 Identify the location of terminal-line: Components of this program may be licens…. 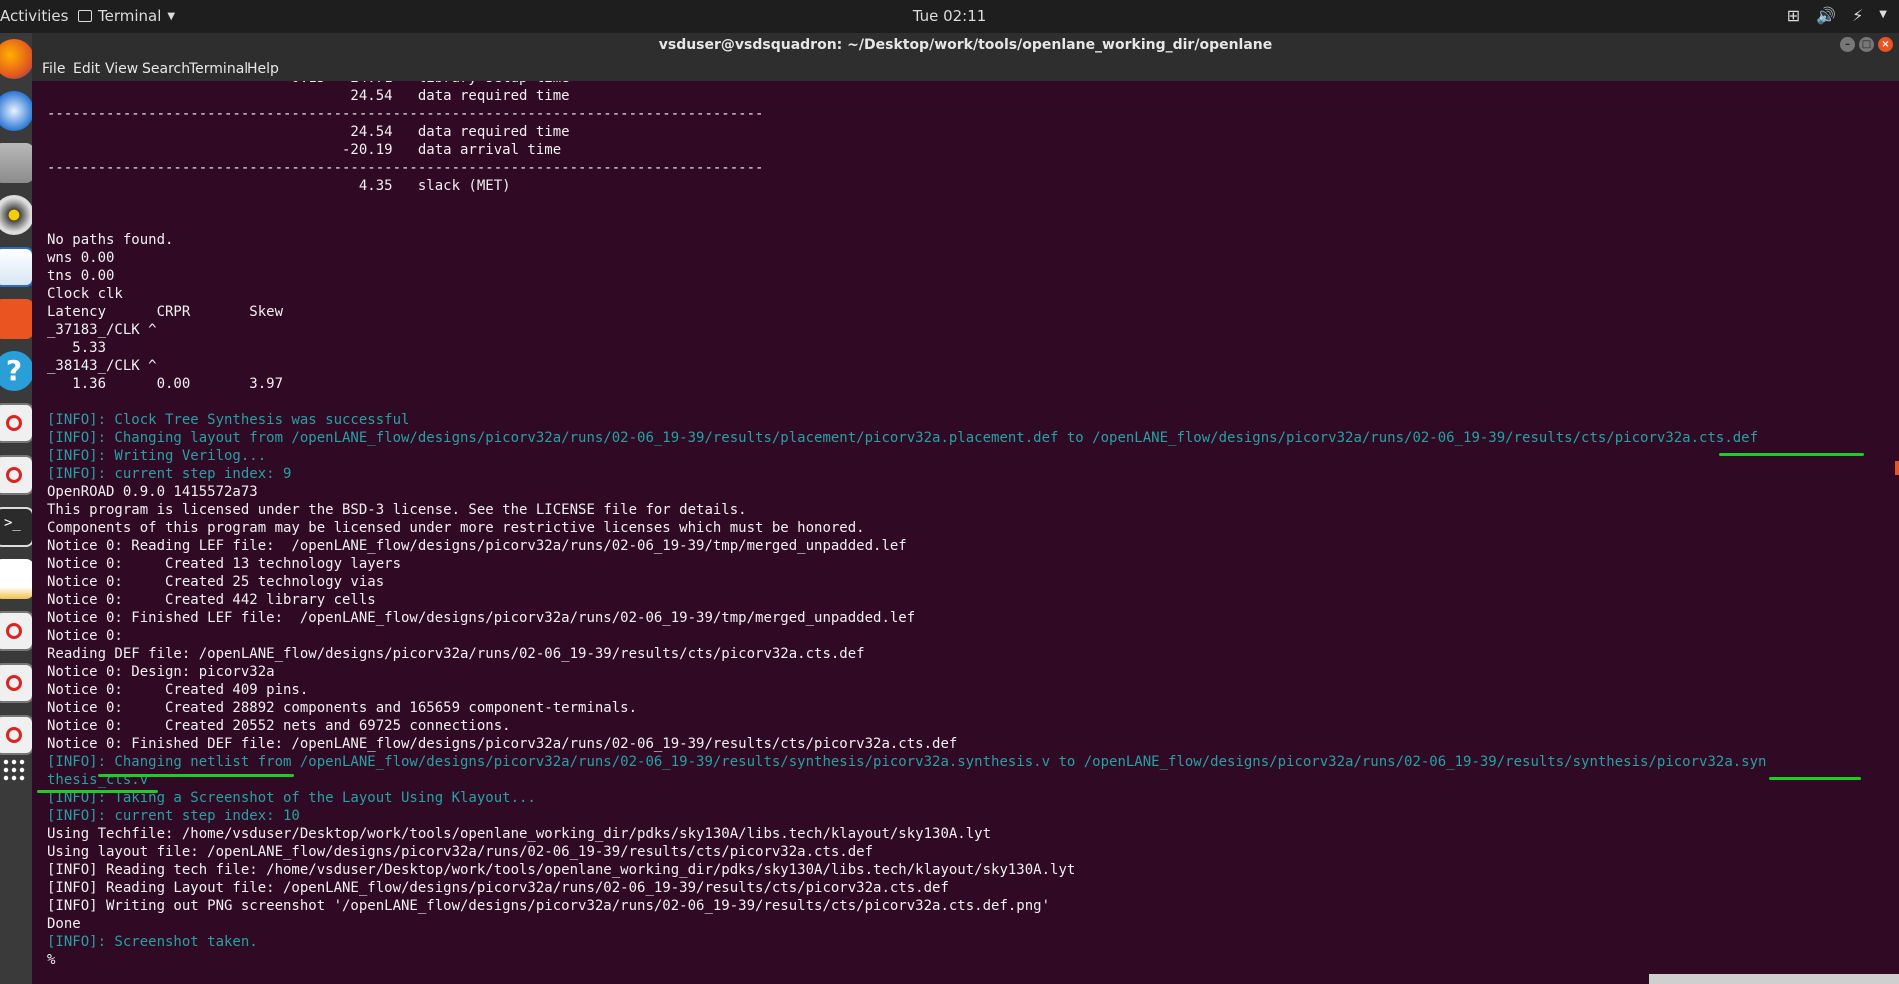
(456, 528).